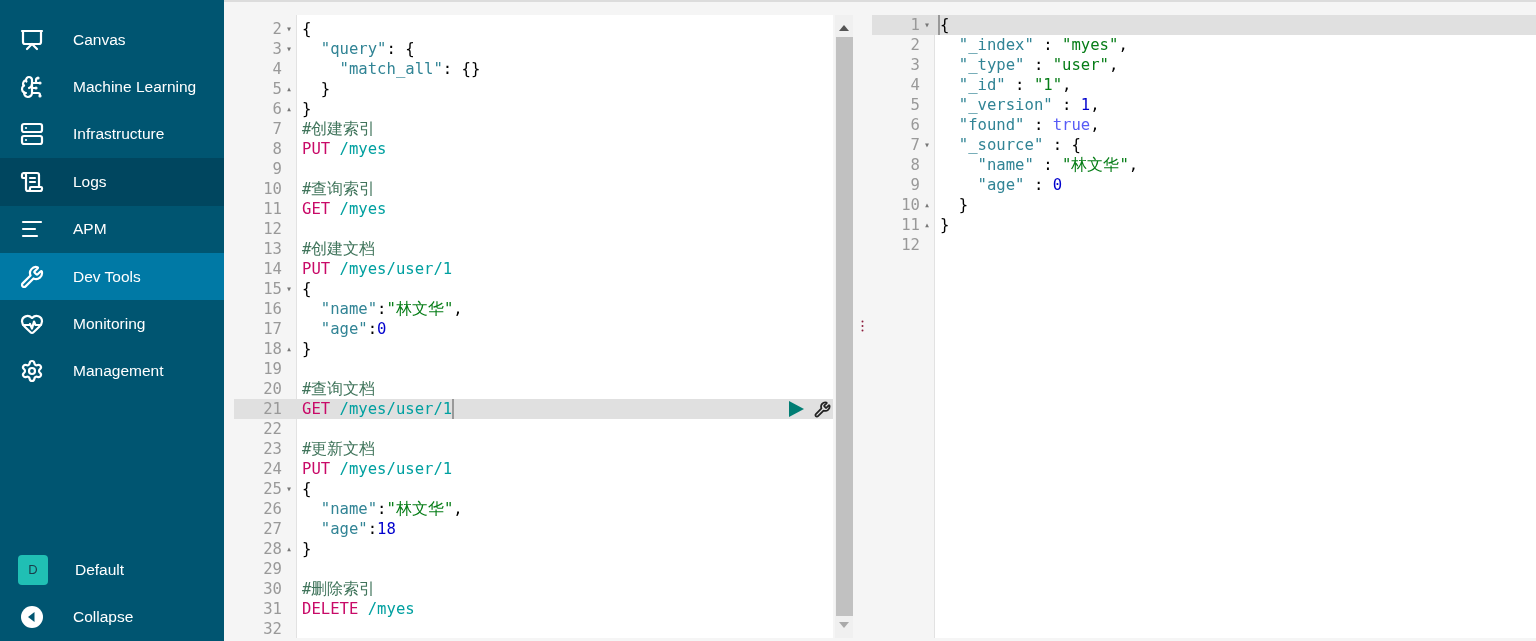 This screenshot has height=641, width=1536. What do you see at coordinates (112, 87) in the screenshot?
I see `sidebar-item: Machine Learning` at bounding box center [112, 87].